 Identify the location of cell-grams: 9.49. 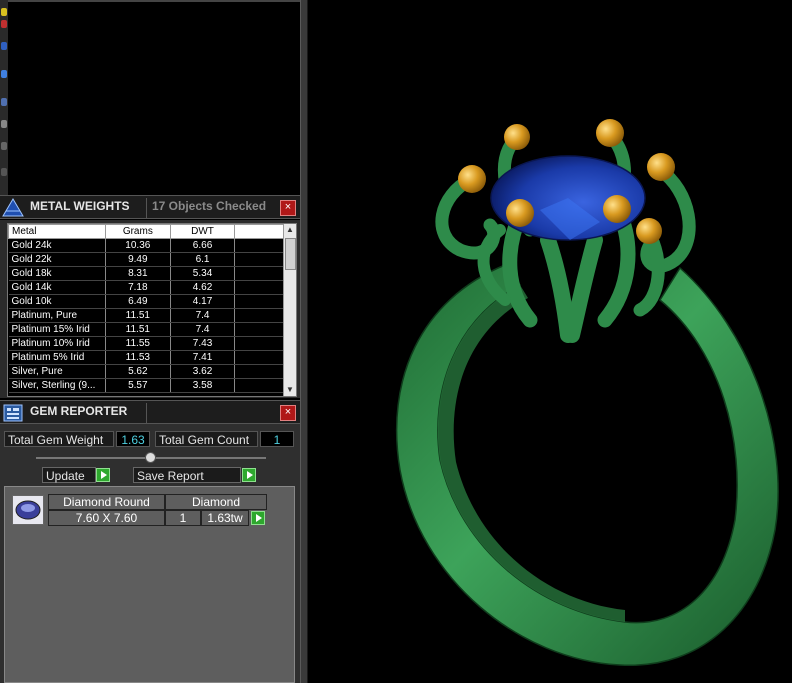
(138, 259).